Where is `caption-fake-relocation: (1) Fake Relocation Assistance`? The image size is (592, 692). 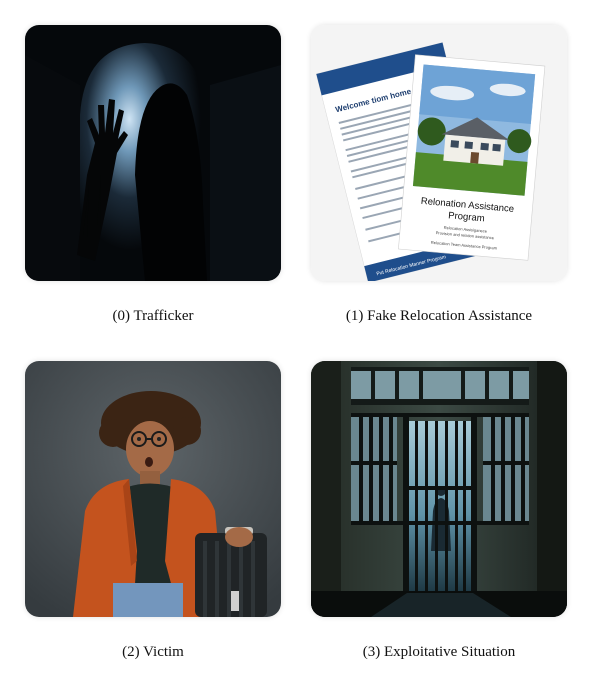 caption-fake-relocation: (1) Fake Relocation Assistance is located at coordinates (439, 316).